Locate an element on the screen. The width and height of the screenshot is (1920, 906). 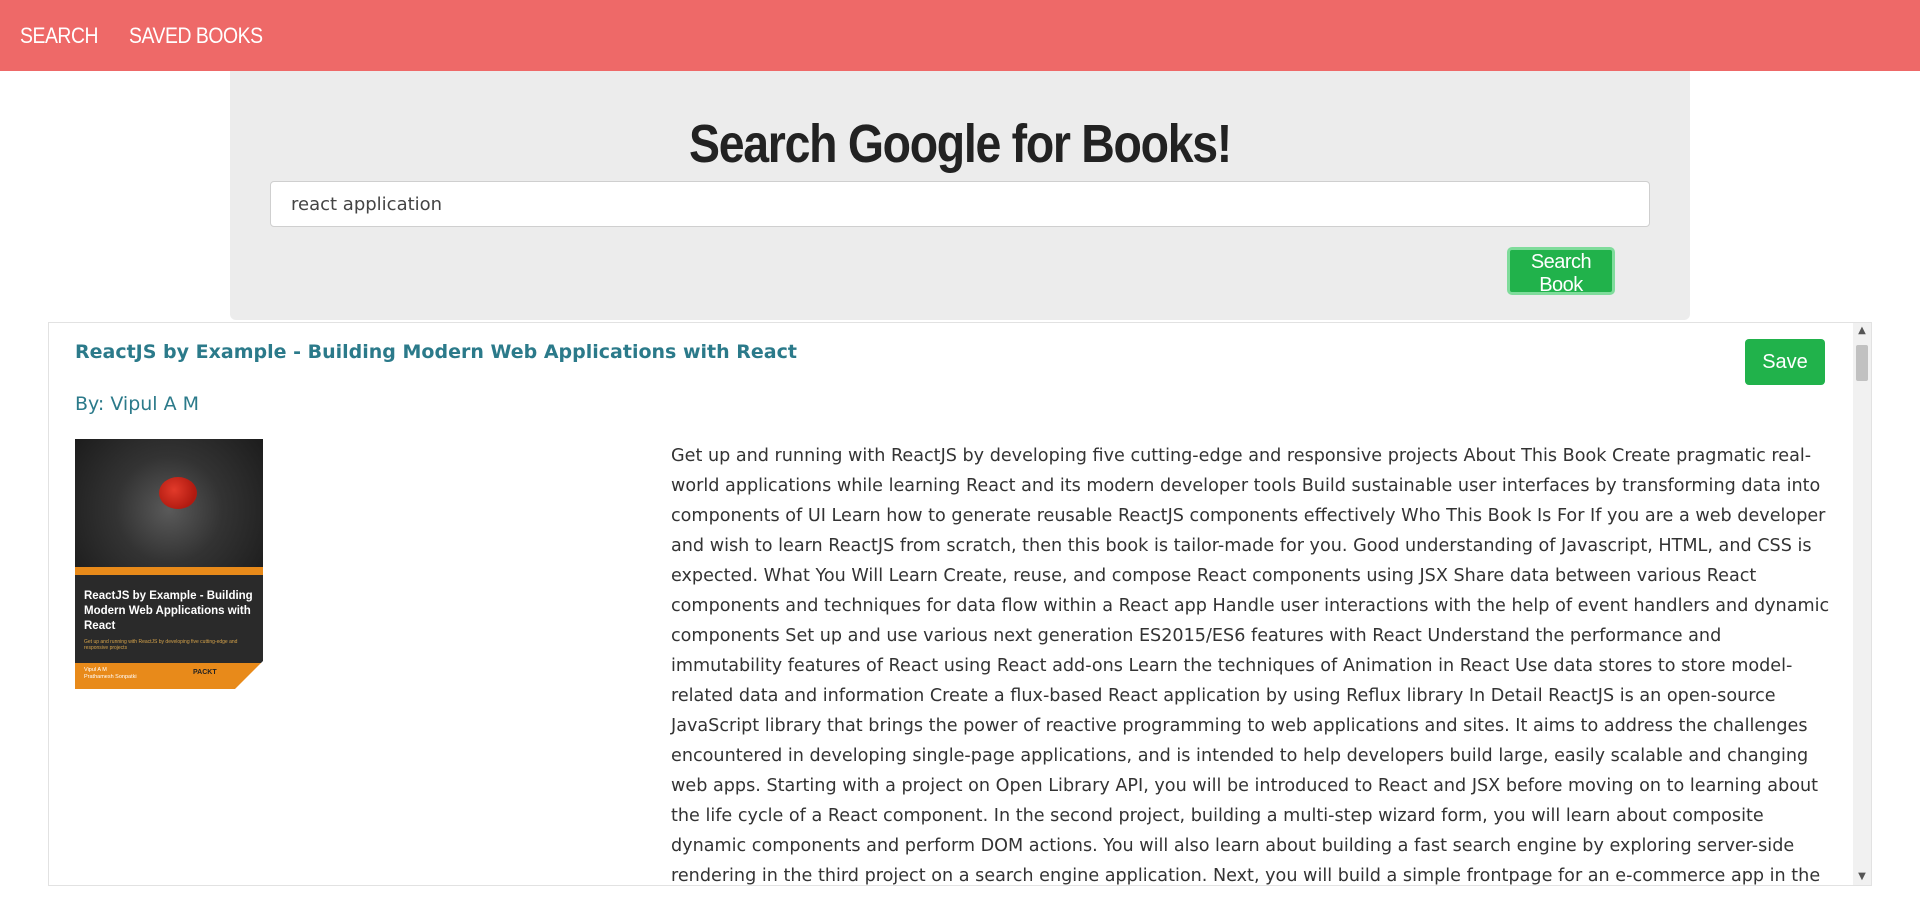
navbar: SEARCH SAVED BOOKS is located at coordinates (960, 35).